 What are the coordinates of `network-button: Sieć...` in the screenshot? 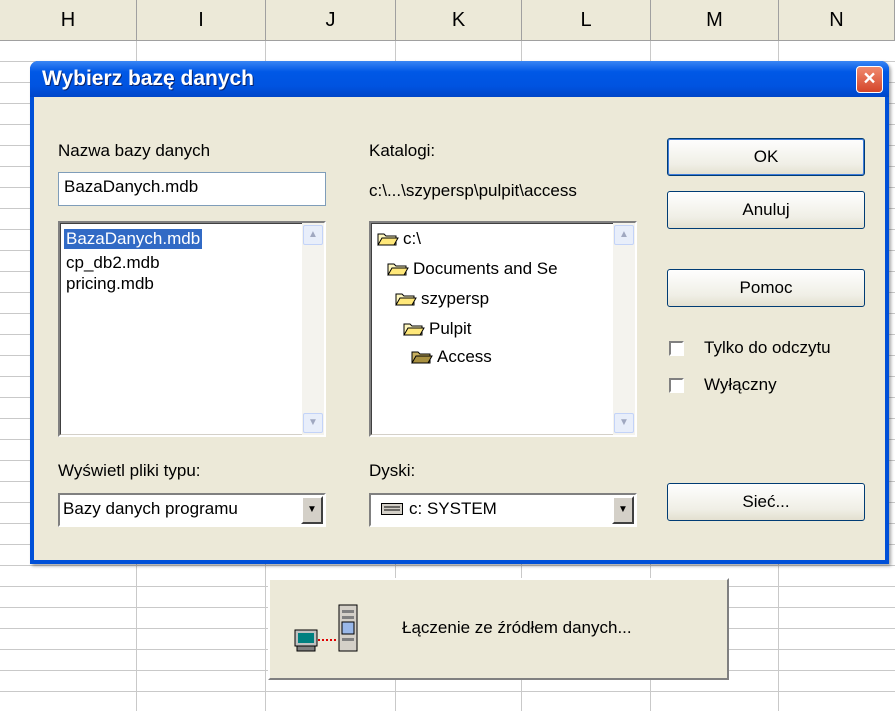 It's located at (766, 502).